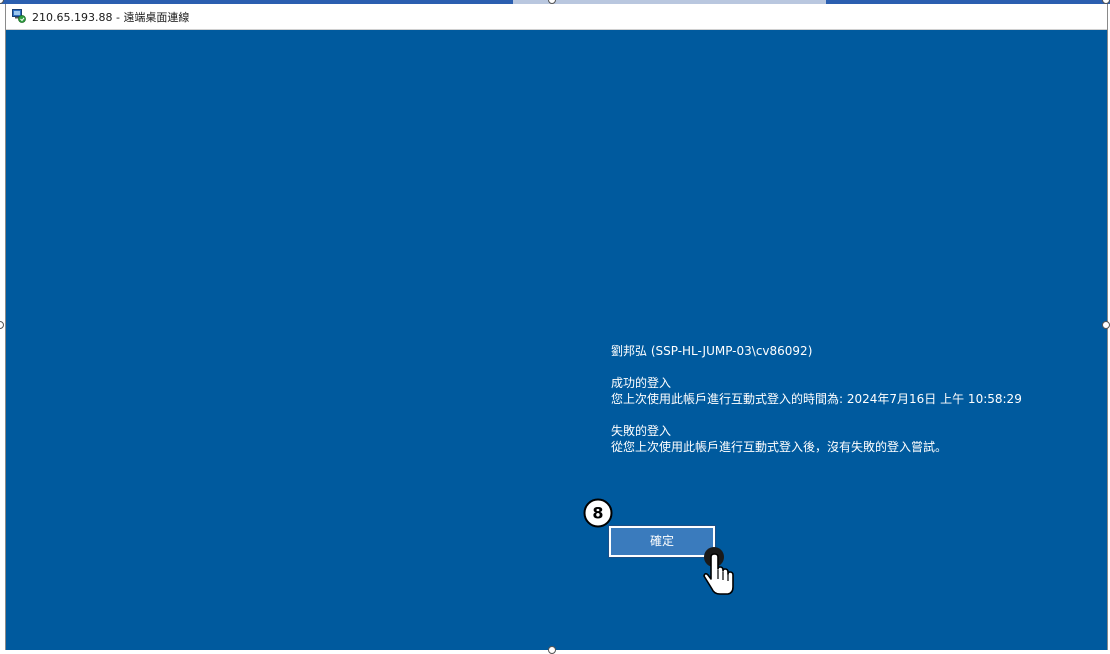 The image size is (1110, 654). What do you see at coordinates (641, 431) in the screenshot?
I see `failed-login-heading: 失敗的登入` at bounding box center [641, 431].